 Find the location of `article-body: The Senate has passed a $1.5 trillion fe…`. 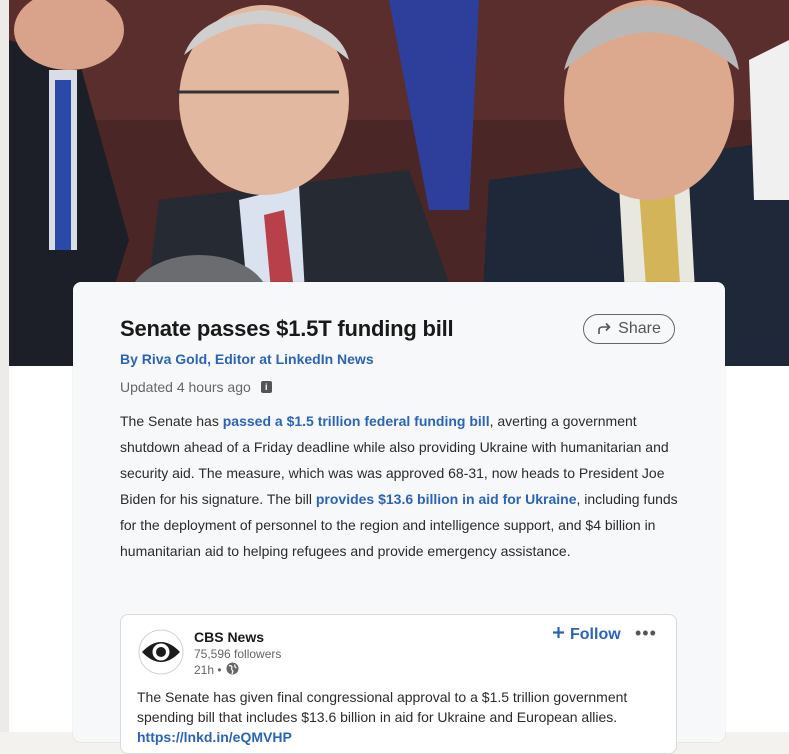

article-body: The Senate has passed a $1.5 trillion fe… is located at coordinates (400, 486).